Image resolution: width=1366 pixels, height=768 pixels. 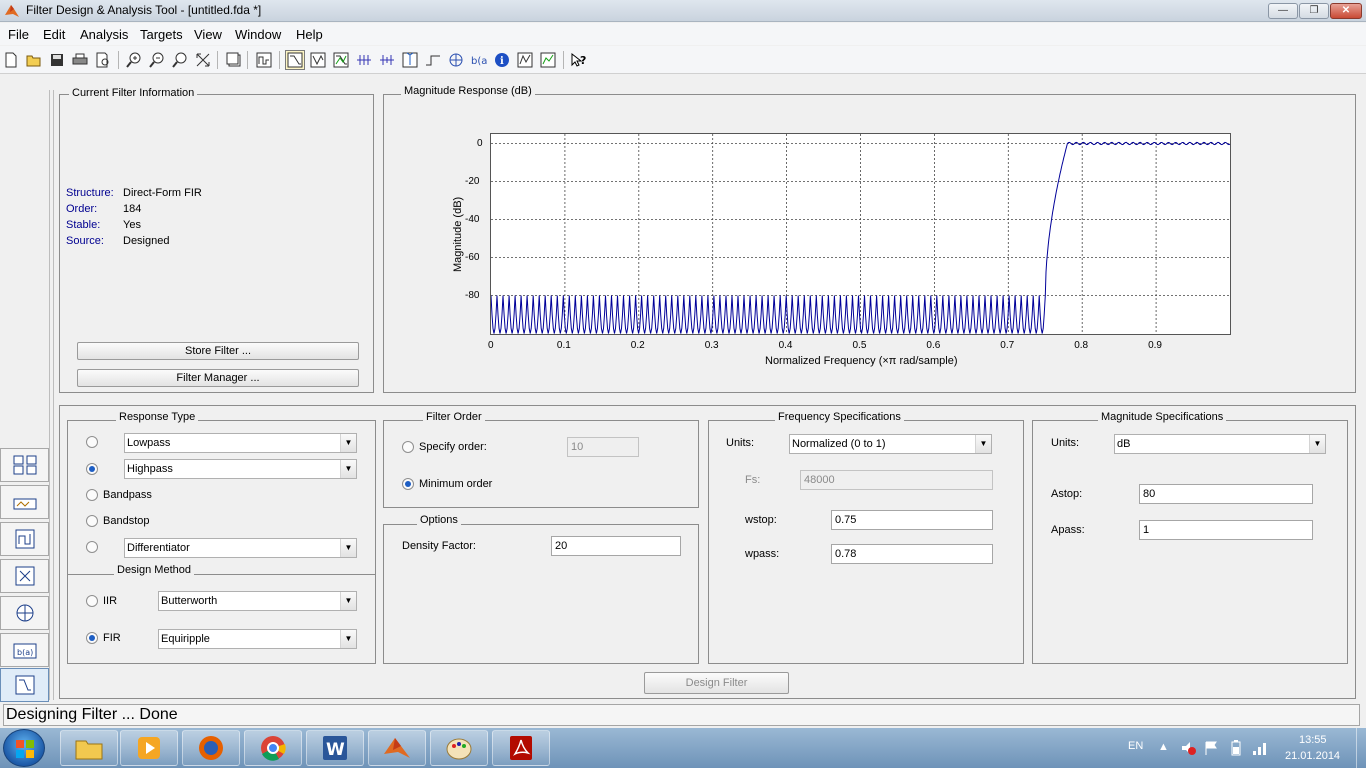 I want to click on minimum-order-radio, so click(x=408, y=484).